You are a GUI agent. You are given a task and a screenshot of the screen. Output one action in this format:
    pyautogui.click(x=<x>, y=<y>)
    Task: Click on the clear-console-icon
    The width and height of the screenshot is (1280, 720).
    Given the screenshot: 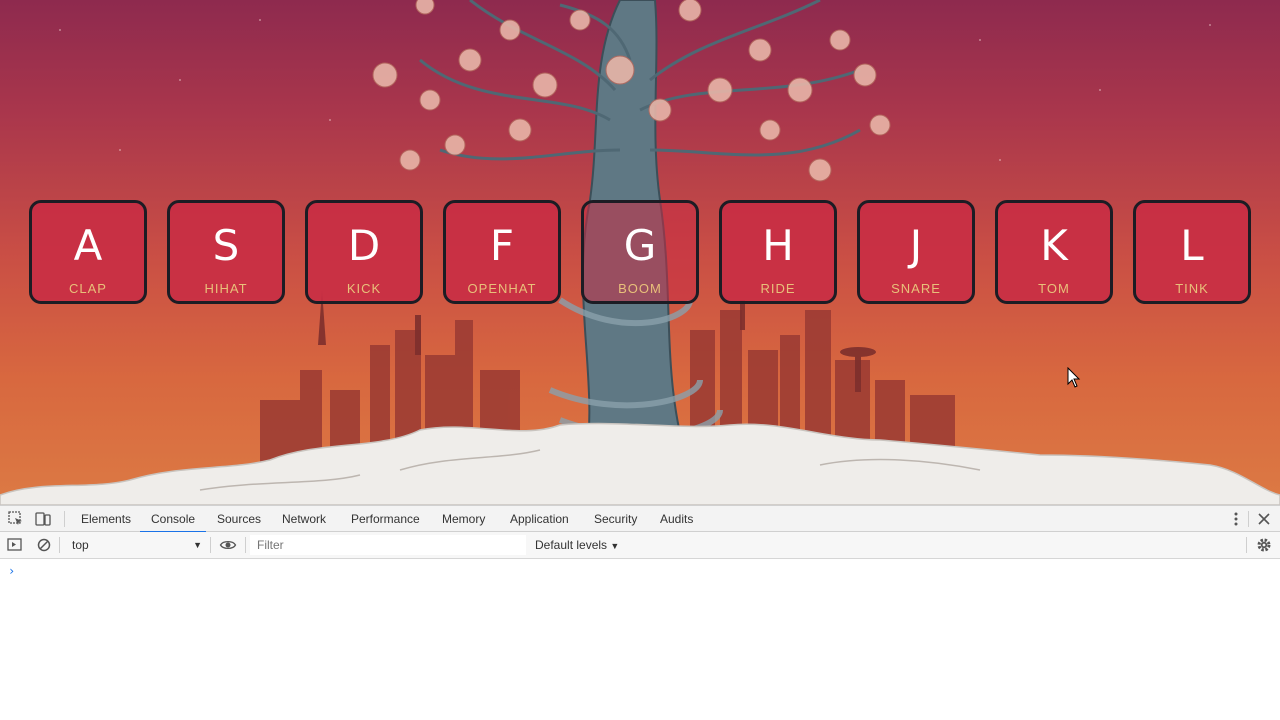 What is the action you would take?
    pyautogui.click(x=44, y=545)
    